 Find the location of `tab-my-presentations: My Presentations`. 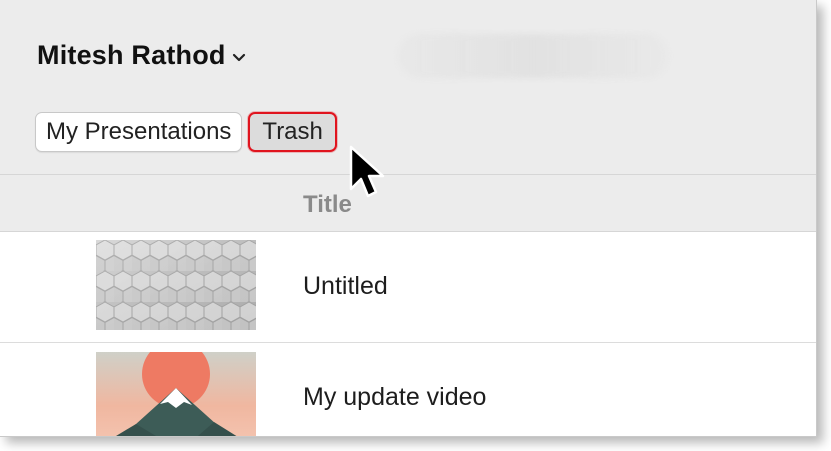

tab-my-presentations: My Presentations is located at coordinates (139, 132).